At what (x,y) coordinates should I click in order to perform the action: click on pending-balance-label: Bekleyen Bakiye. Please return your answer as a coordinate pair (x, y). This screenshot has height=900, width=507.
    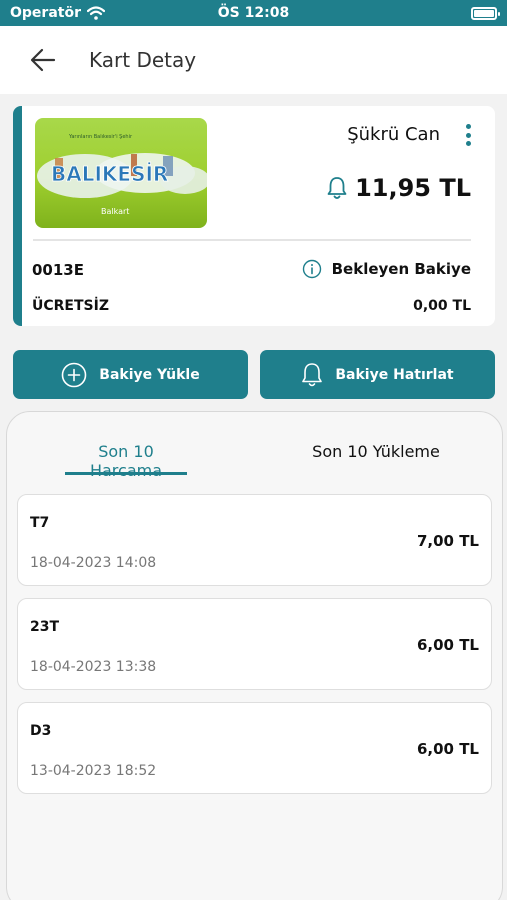
    Looking at the image, I should click on (401, 269).